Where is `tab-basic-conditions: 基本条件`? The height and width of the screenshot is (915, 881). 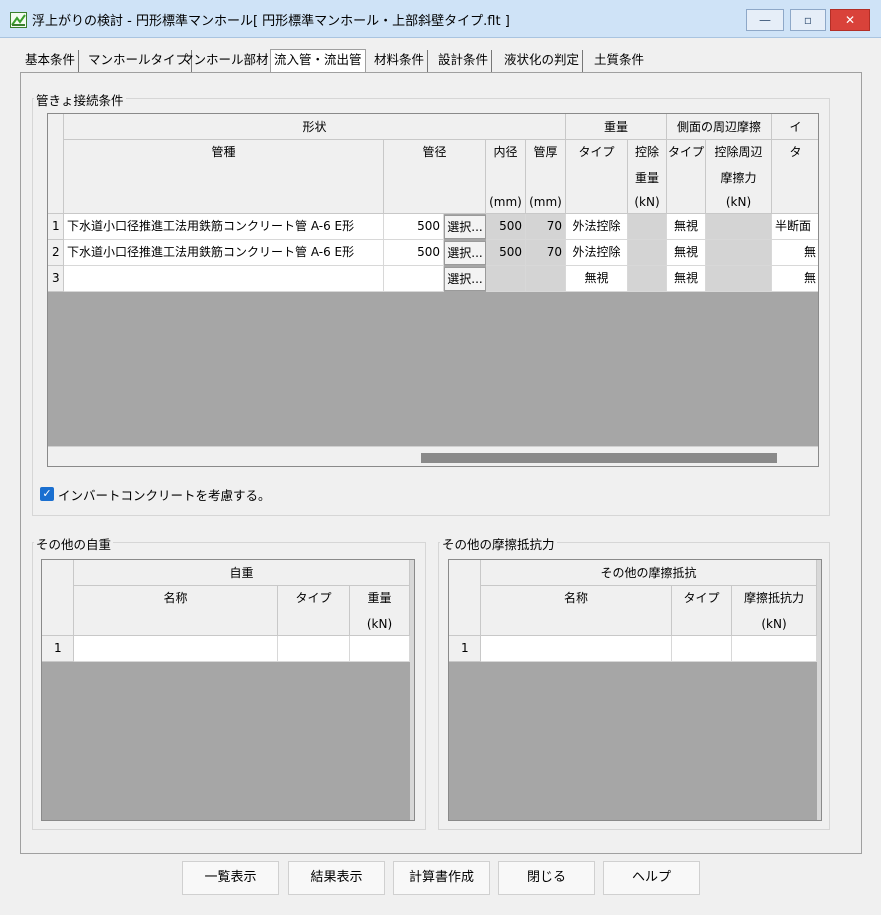
tab-basic-conditions: 基本条件 is located at coordinates (51, 61).